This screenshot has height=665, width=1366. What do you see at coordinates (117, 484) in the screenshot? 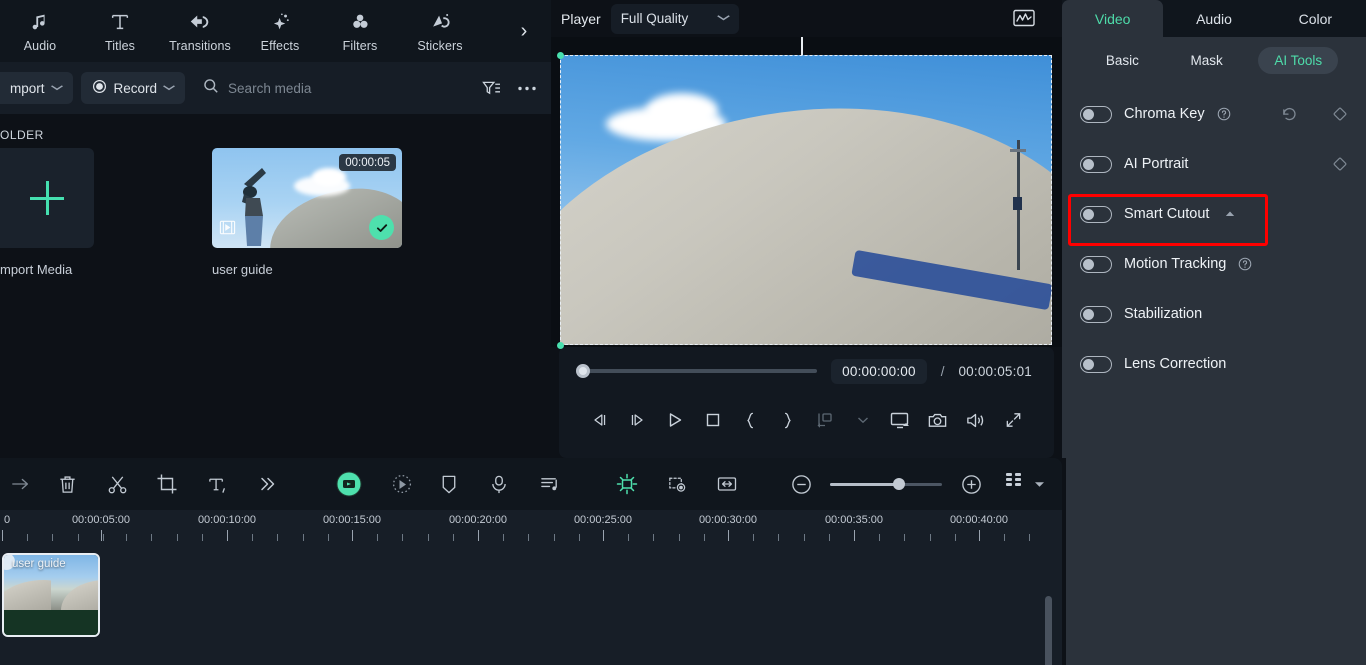
I see `split-button` at bounding box center [117, 484].